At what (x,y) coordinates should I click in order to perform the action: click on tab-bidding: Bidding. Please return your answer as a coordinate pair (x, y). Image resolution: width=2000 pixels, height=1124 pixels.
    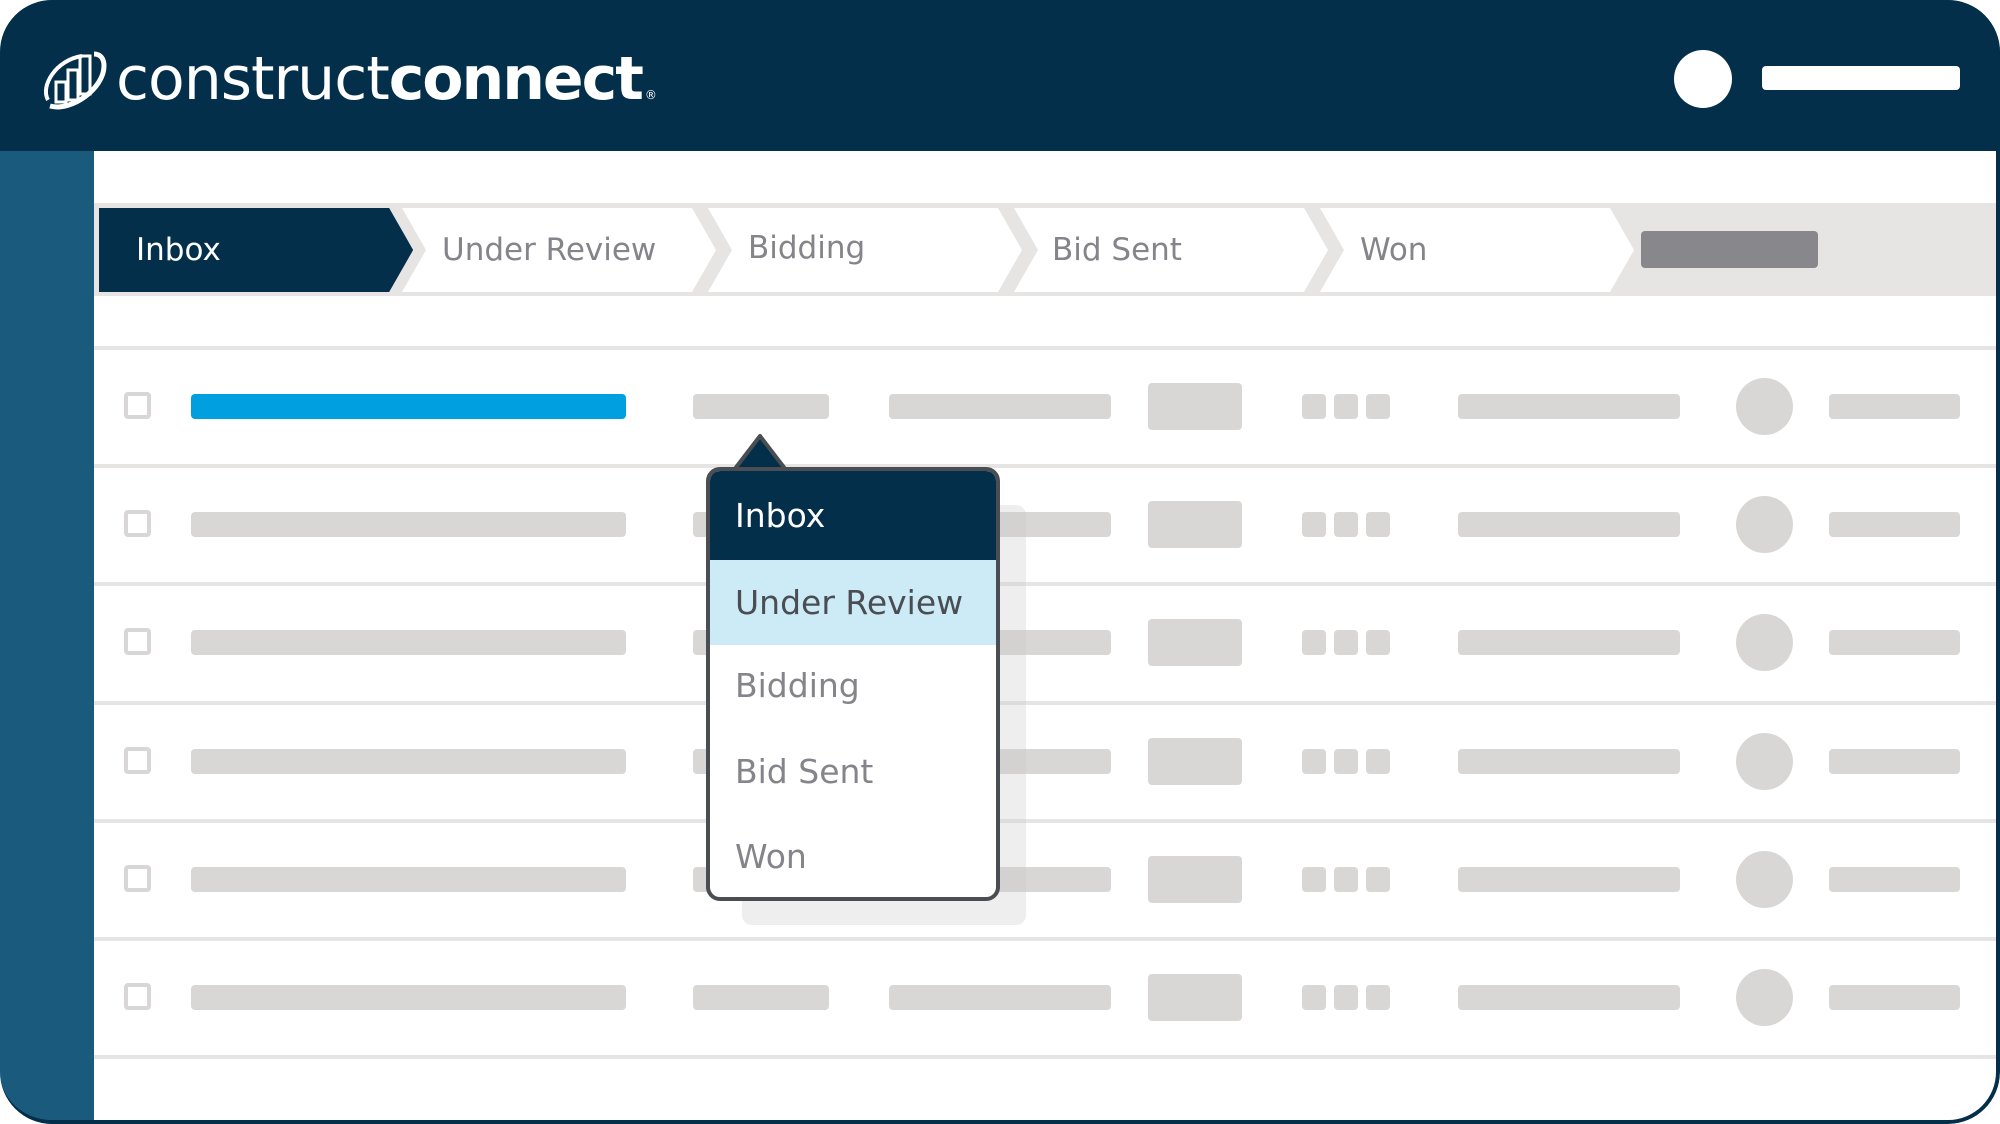
    Looking at the image, I should click on (866, 250).